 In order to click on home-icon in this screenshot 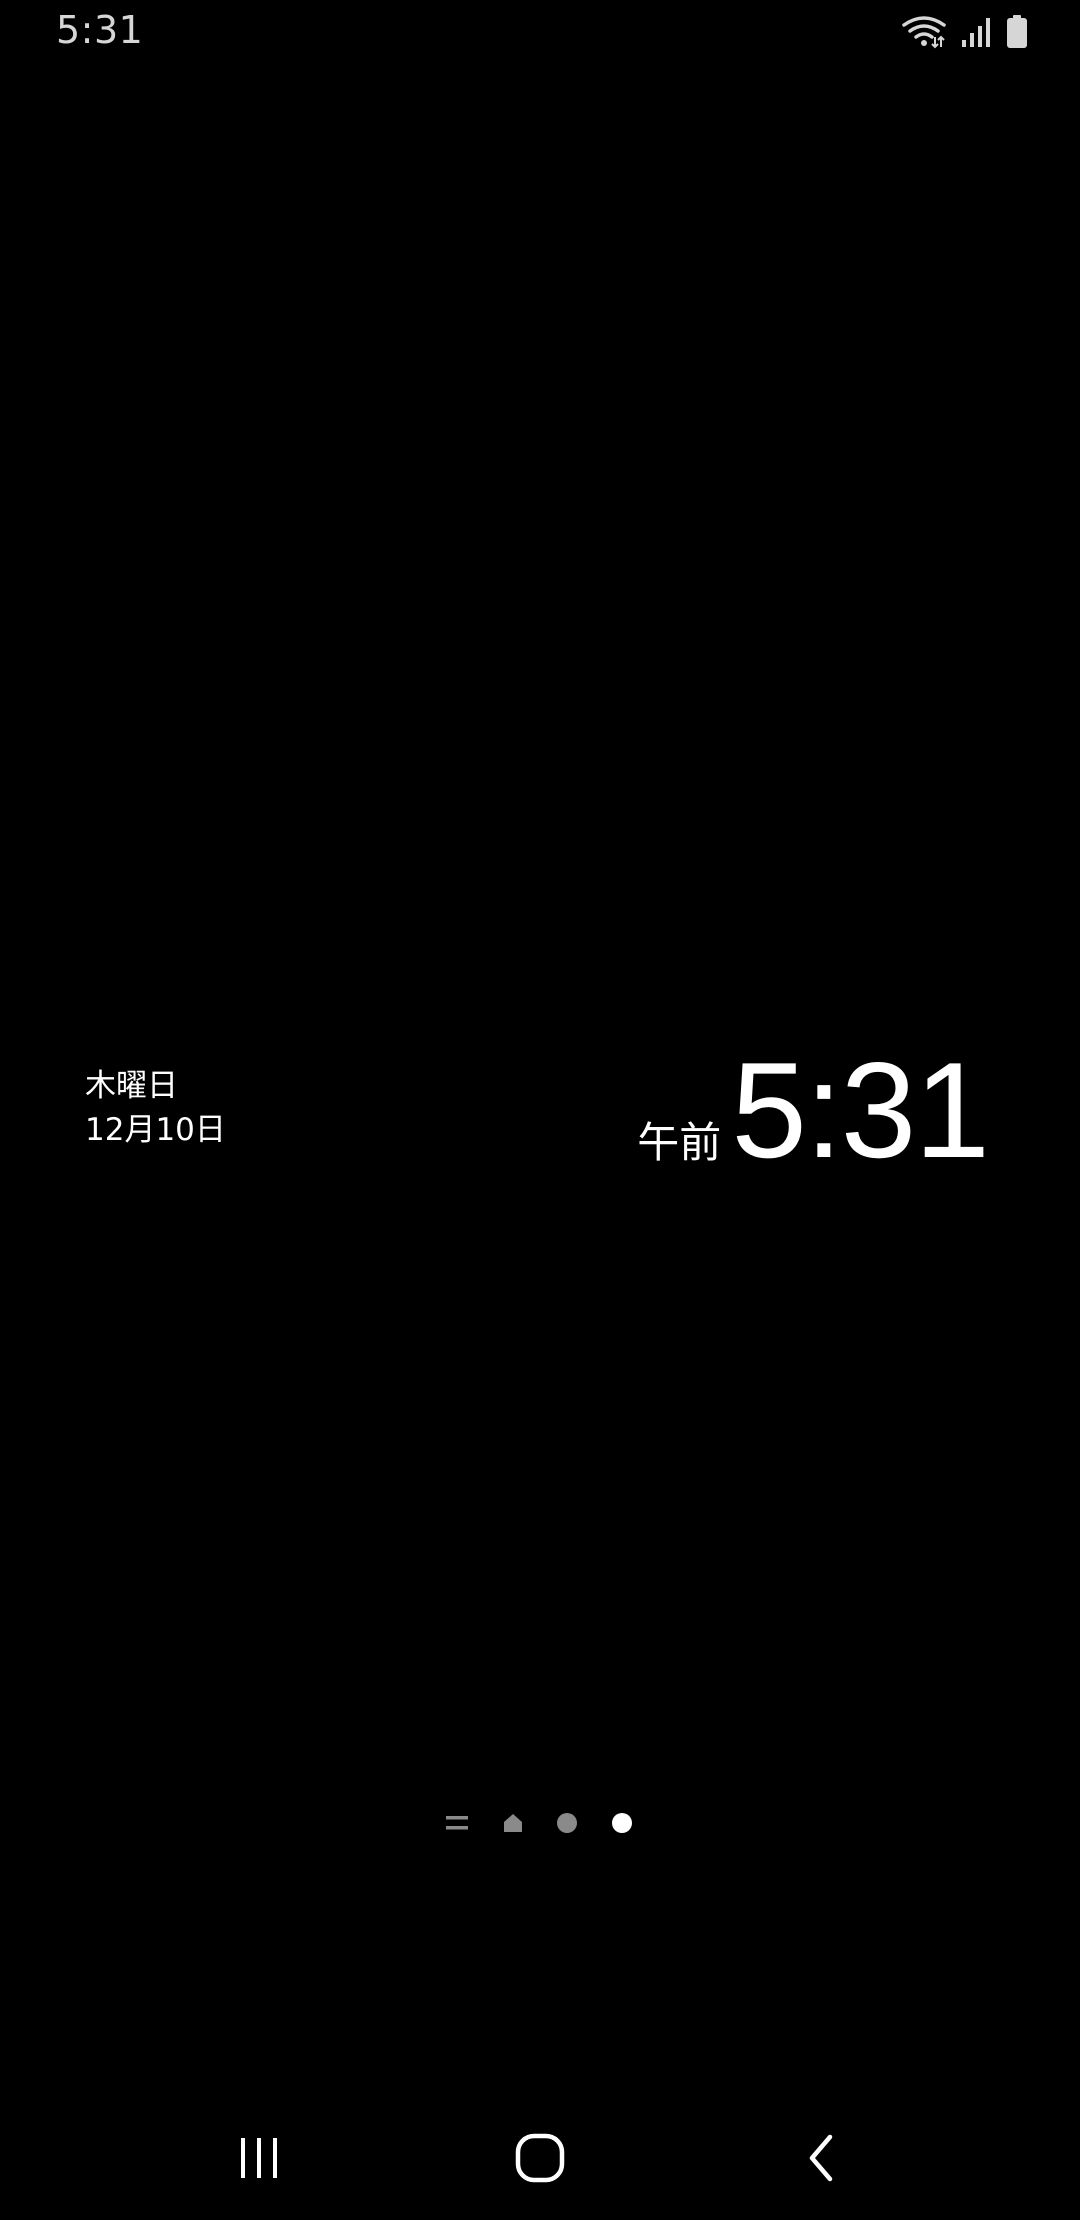, I will do `click(540, 2160)`.